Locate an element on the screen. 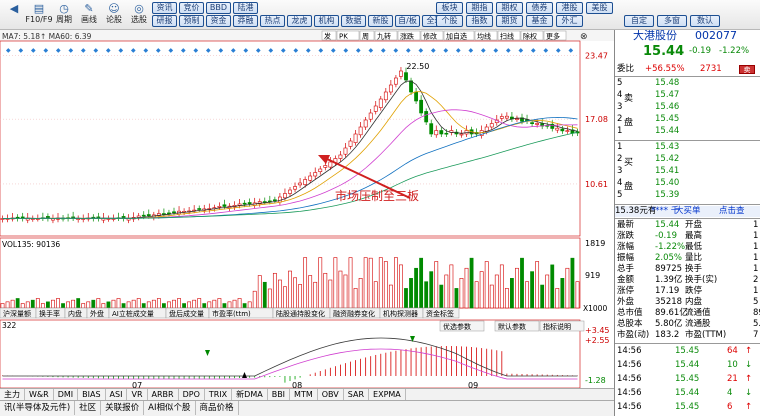 This screenshot has width=760, height=416. big-order-bar: 15.38元有 **** 千大买单 点击查 is located at coordinates (687, 211).